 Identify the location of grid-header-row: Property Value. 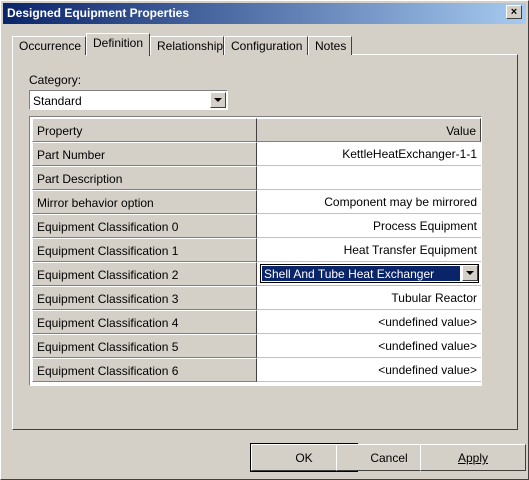
(256, 130).